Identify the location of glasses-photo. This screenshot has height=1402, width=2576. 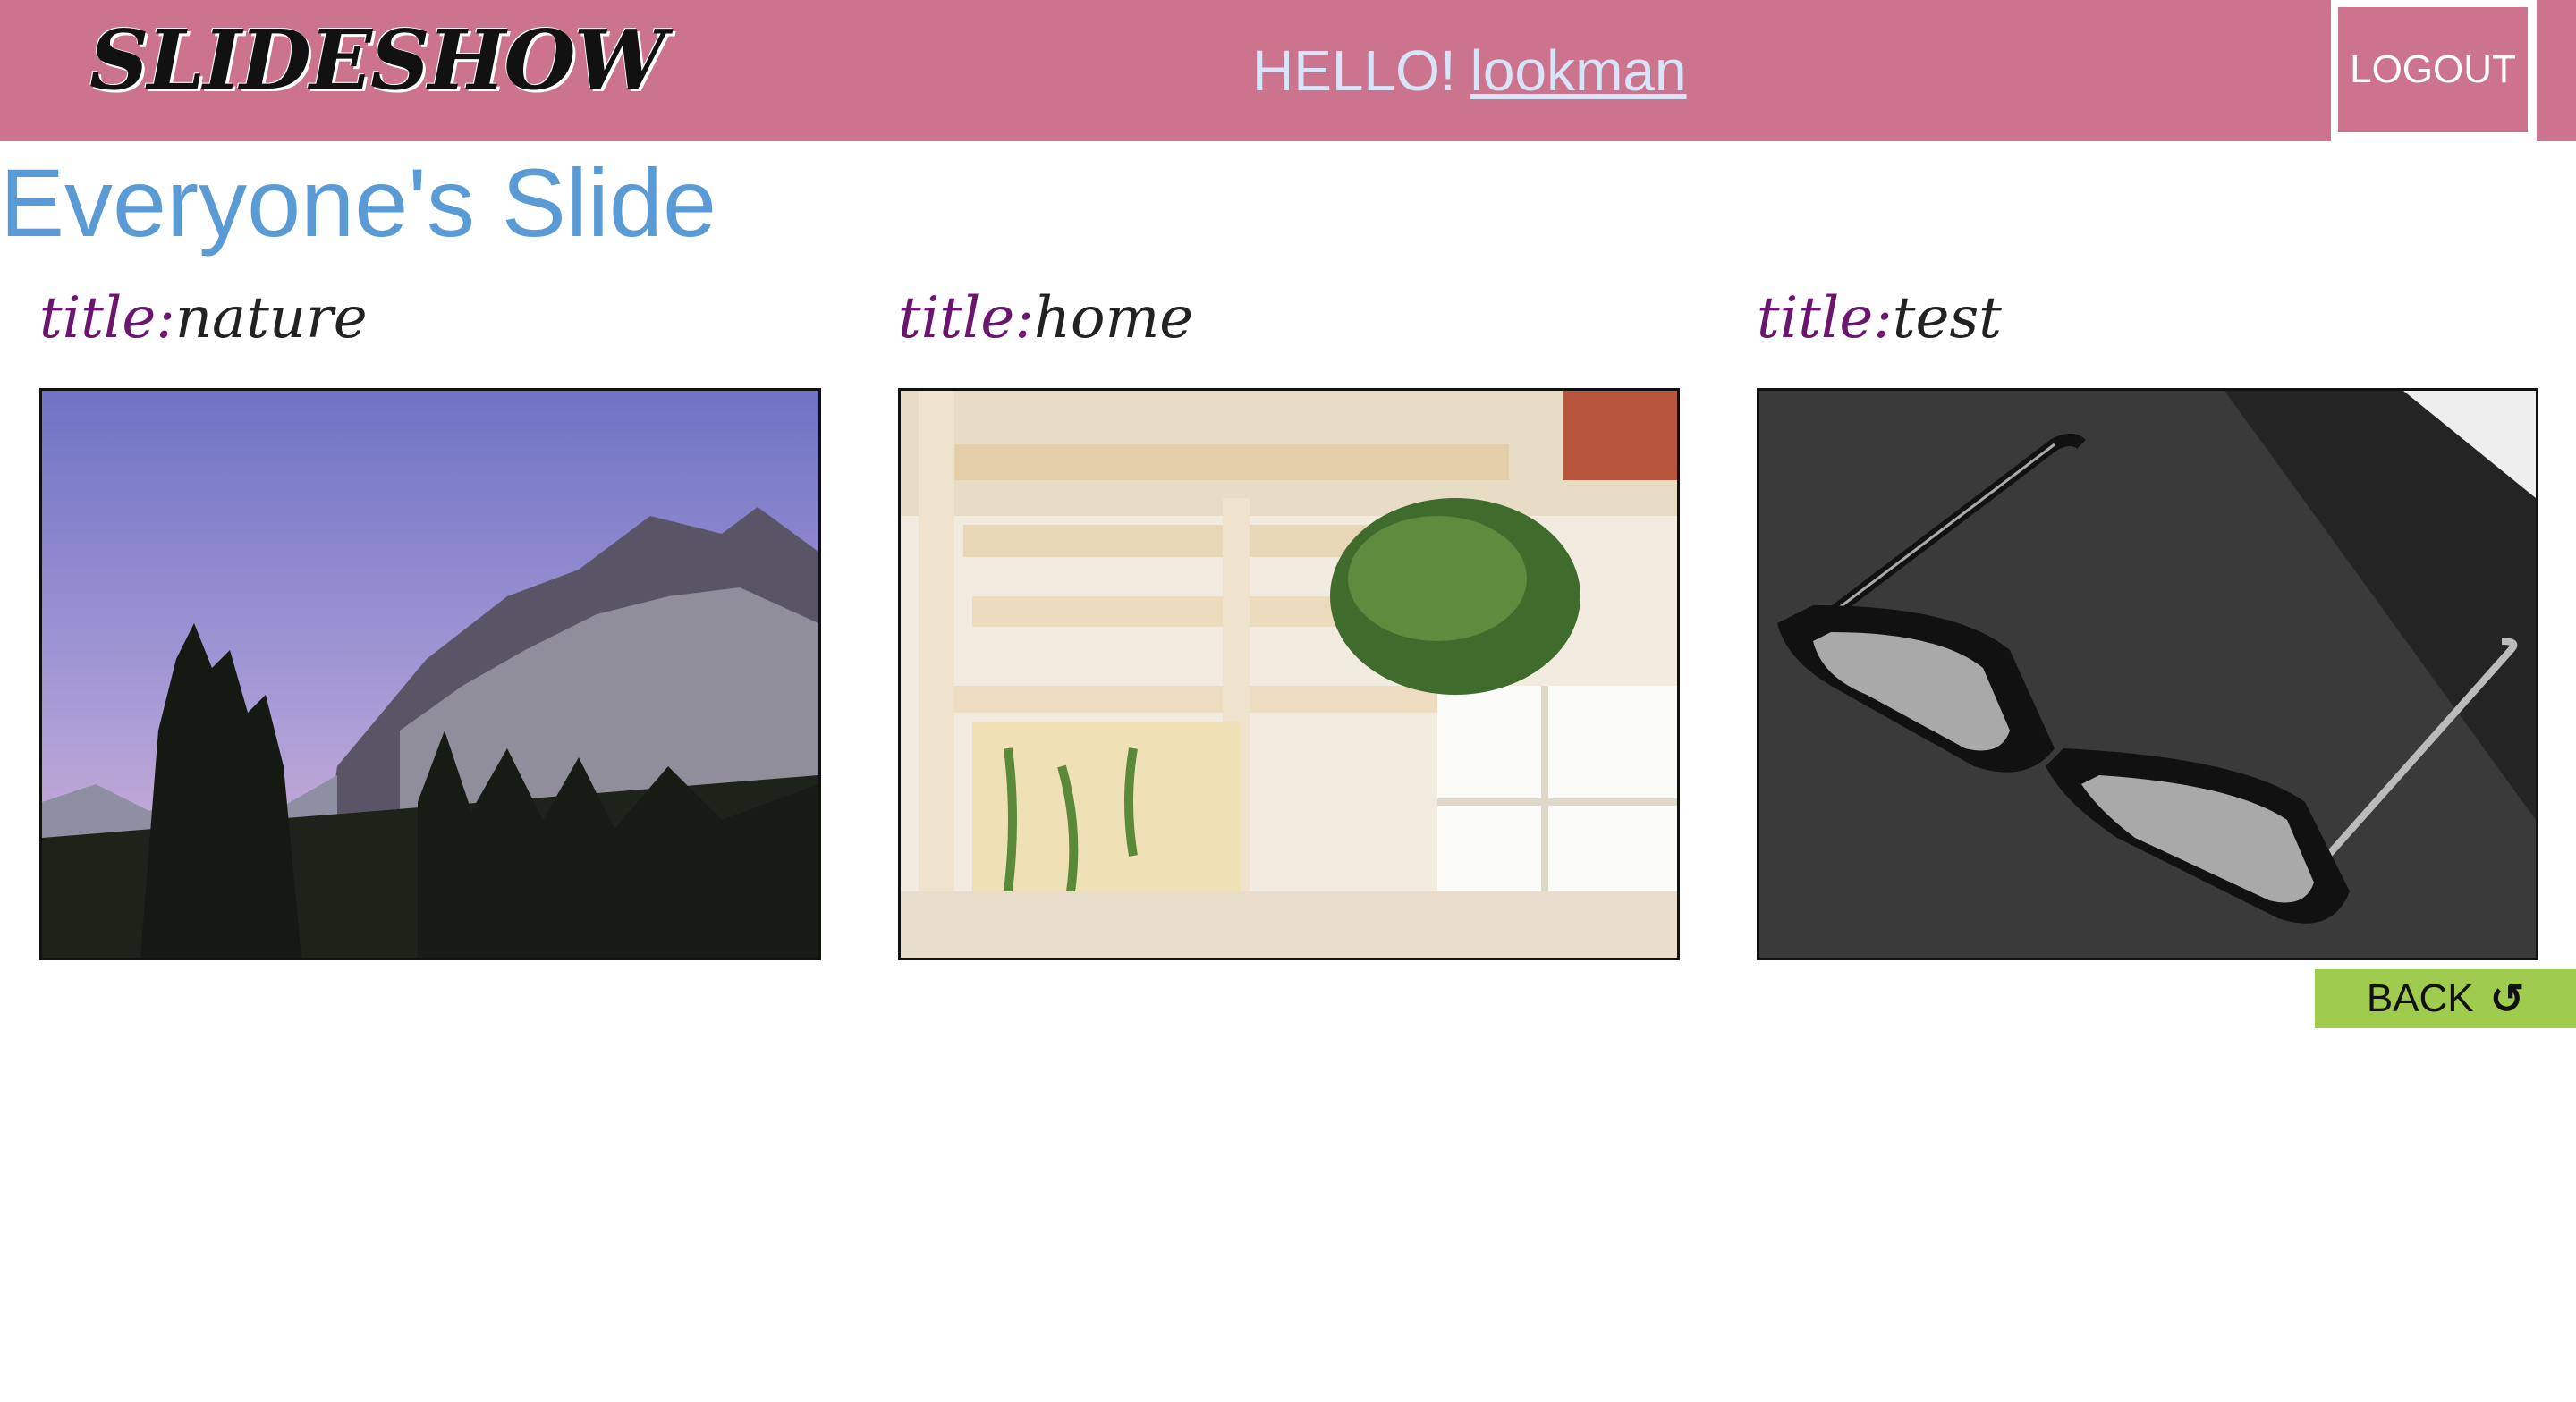
(2147, 674).